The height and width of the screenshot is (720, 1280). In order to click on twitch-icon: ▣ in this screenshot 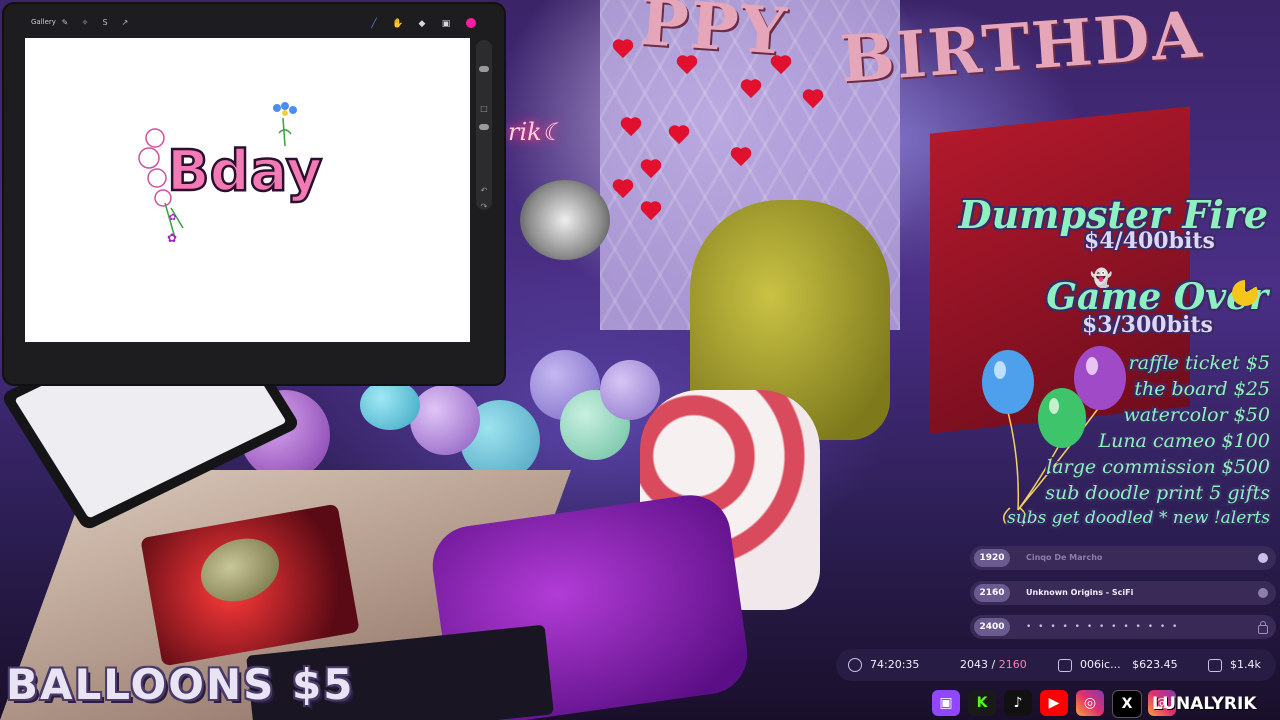, I will do `click(946, 703)`.